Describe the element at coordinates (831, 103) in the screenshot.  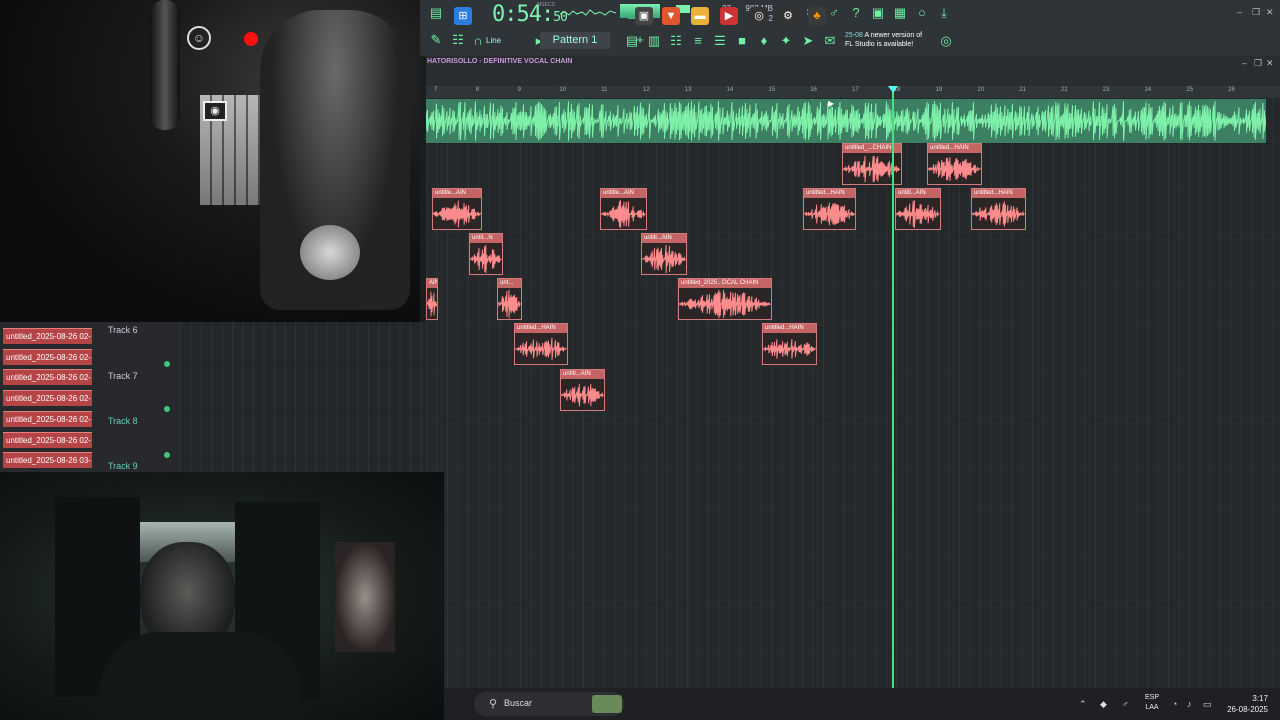
I see `mouse-cursor-icon: ▸` at that location.